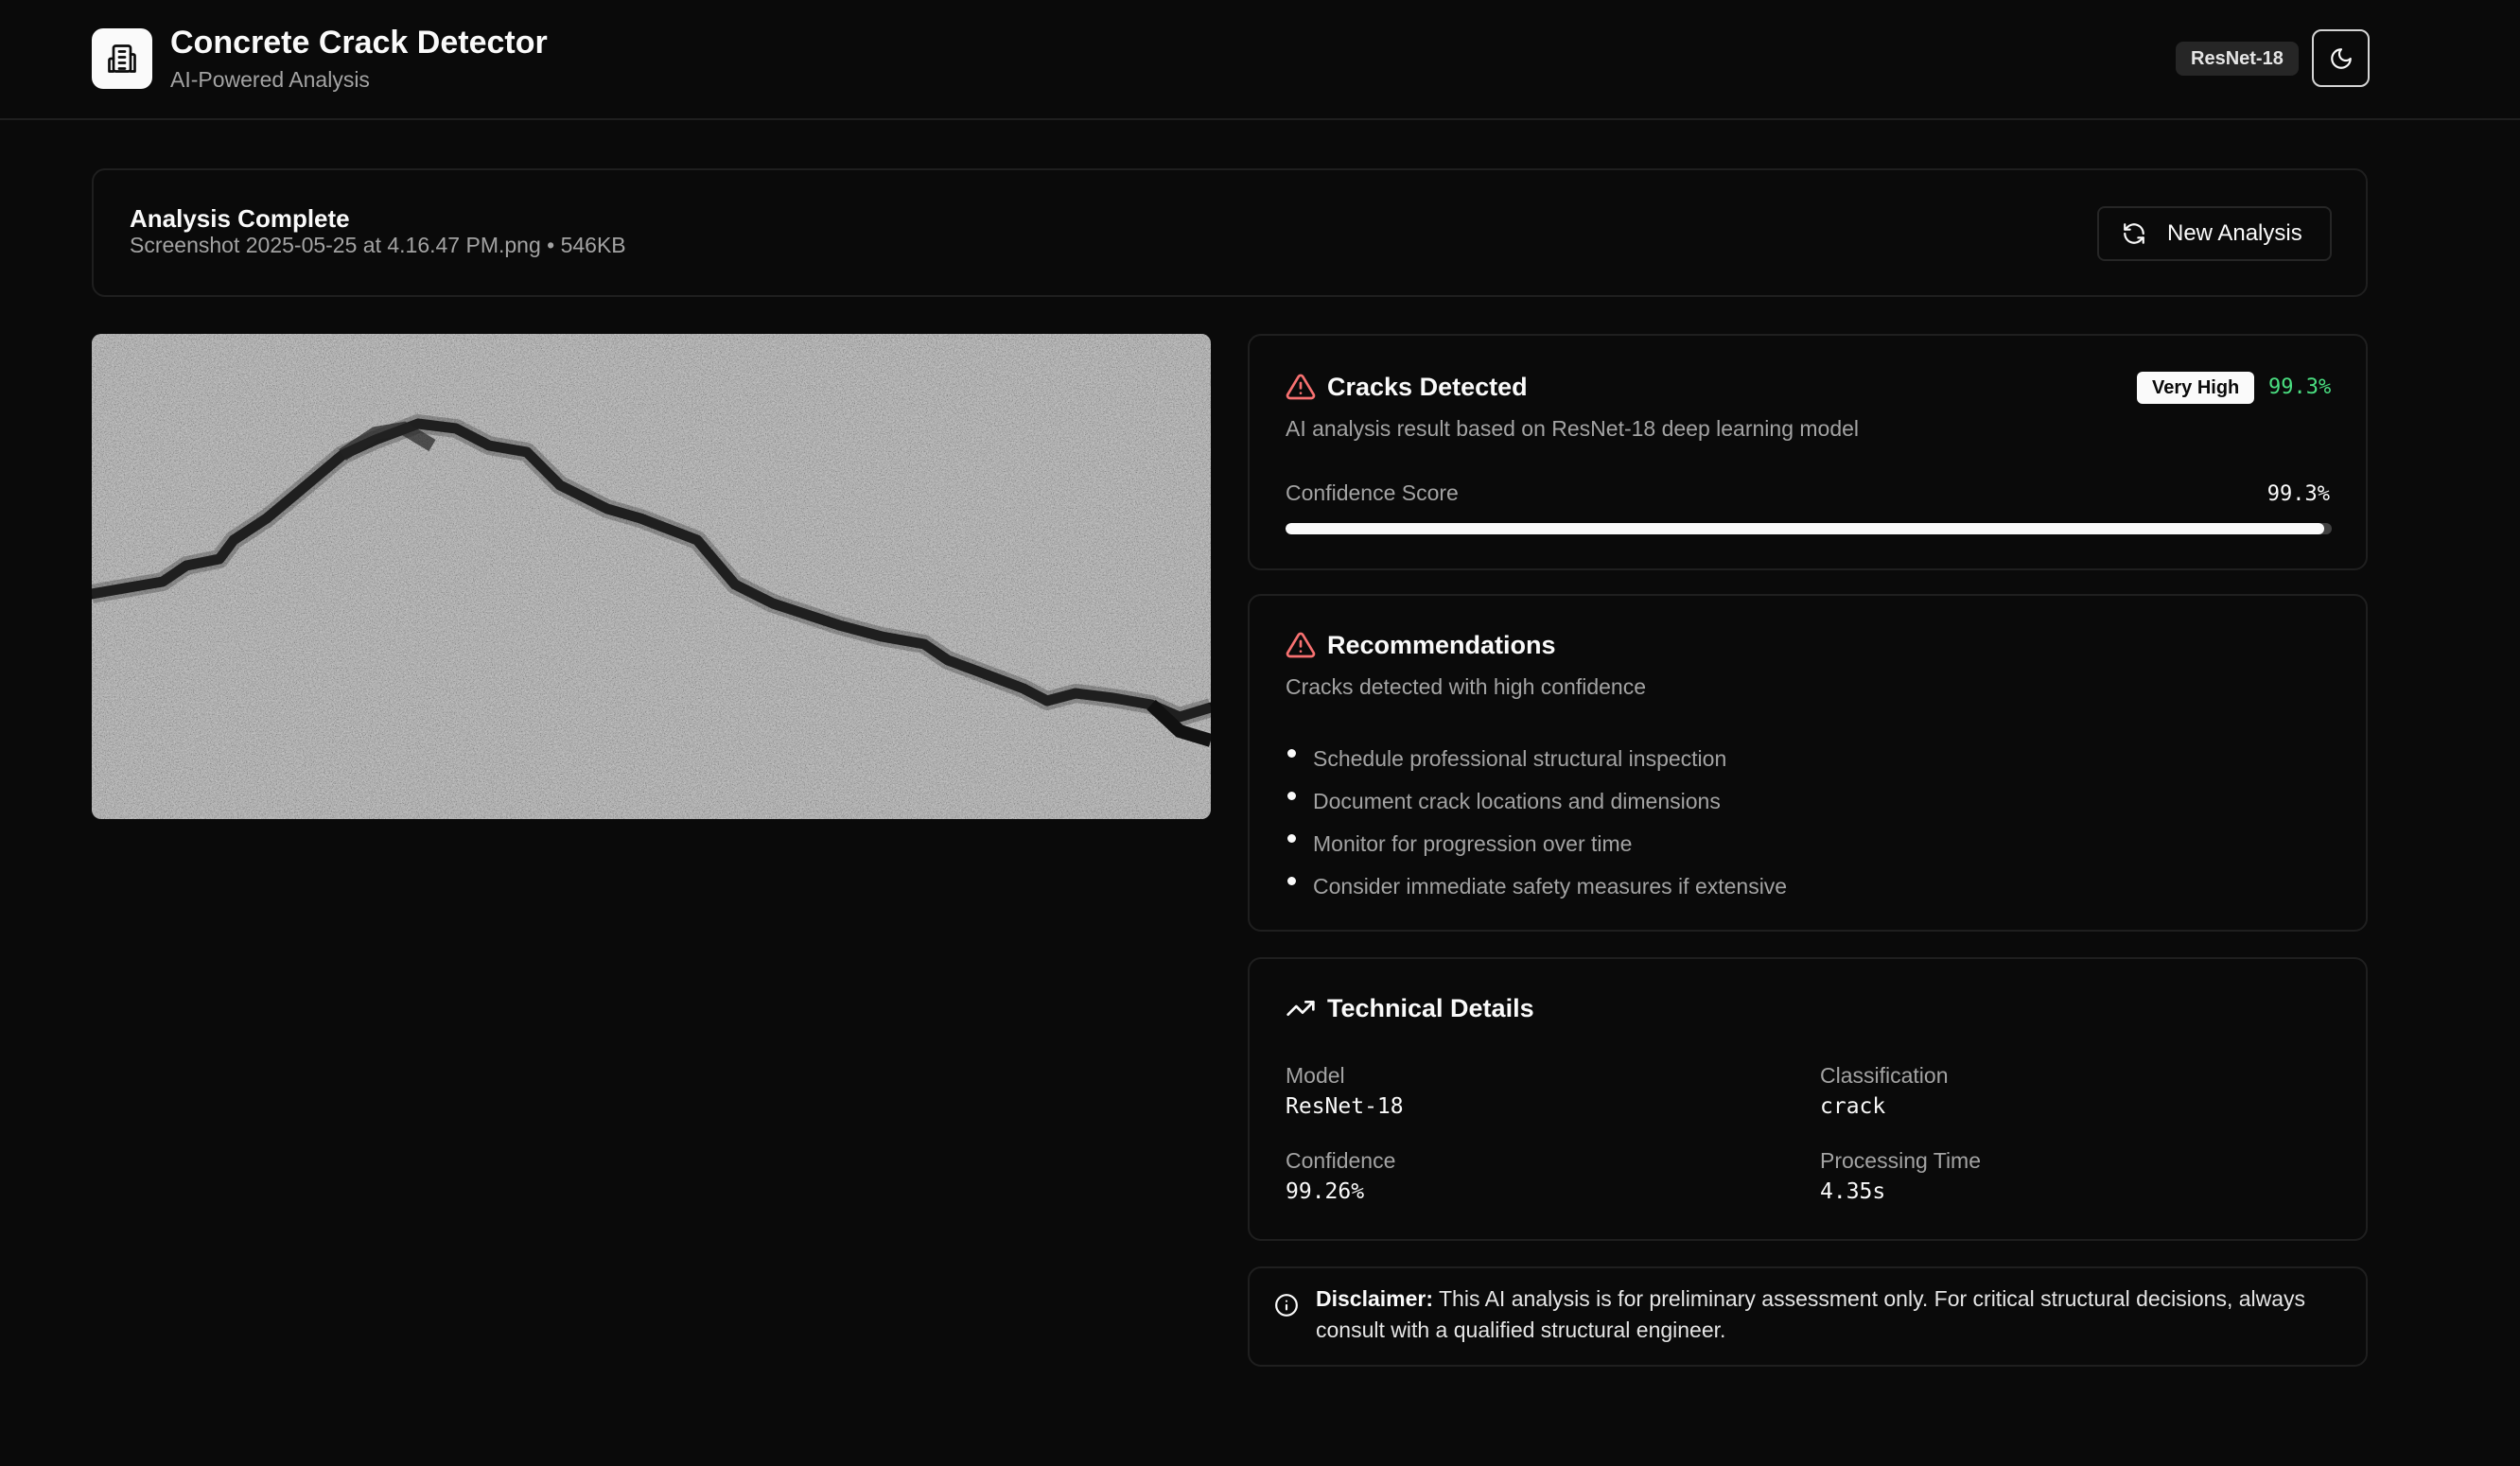 The image size is (2520, 1466). What do you see at coordinates (651, 576) in the screenshot?
I see `analyzed-image` at bounding box center [651, 576].